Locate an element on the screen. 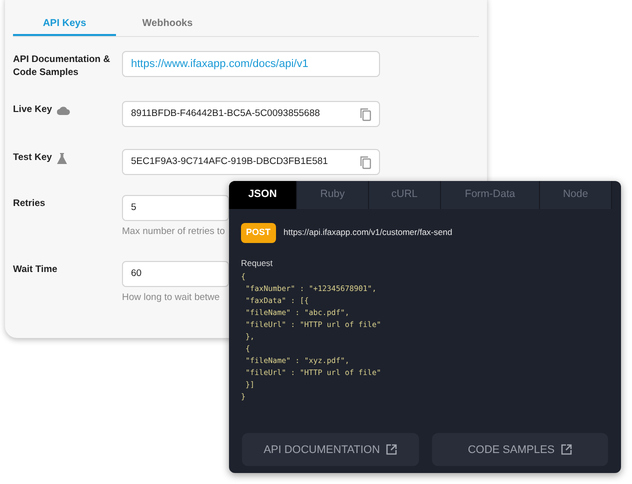 The height and width of the screenshot is (484, 632). field-label: Wait Time is located at coordinates (35, 269).